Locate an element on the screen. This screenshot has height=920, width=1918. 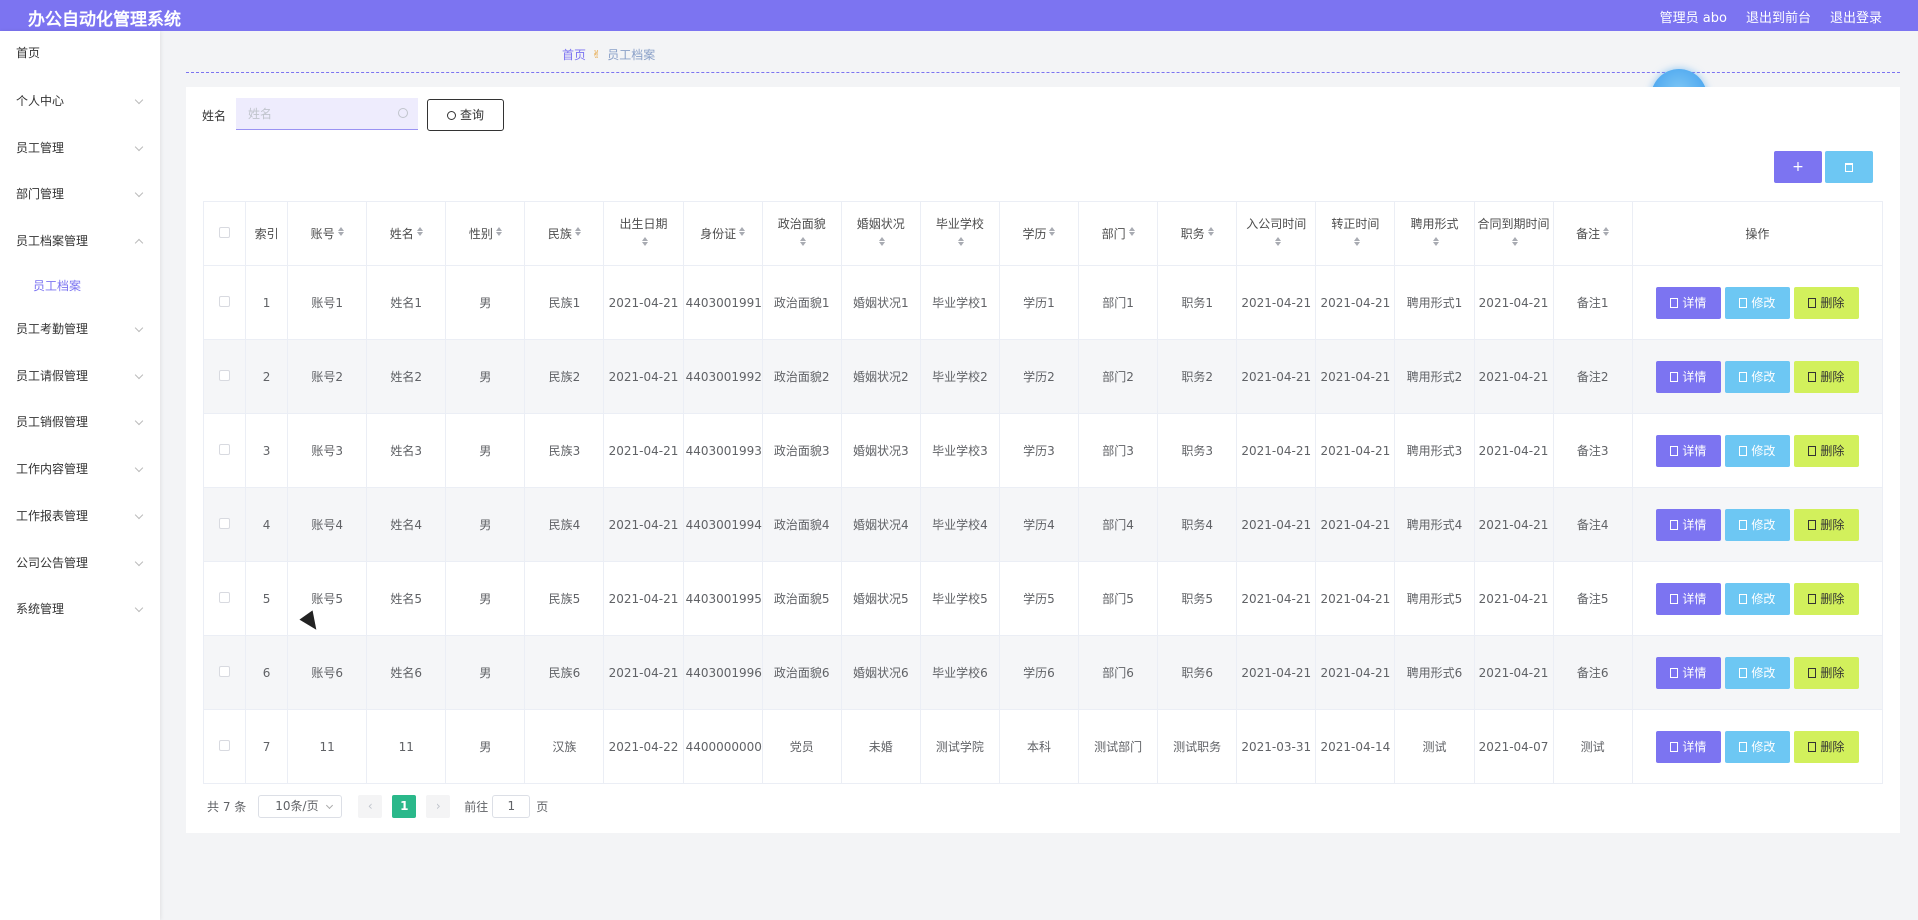
sidebar-item-department-management: 部门管理 is located at coordinates (80, 194).